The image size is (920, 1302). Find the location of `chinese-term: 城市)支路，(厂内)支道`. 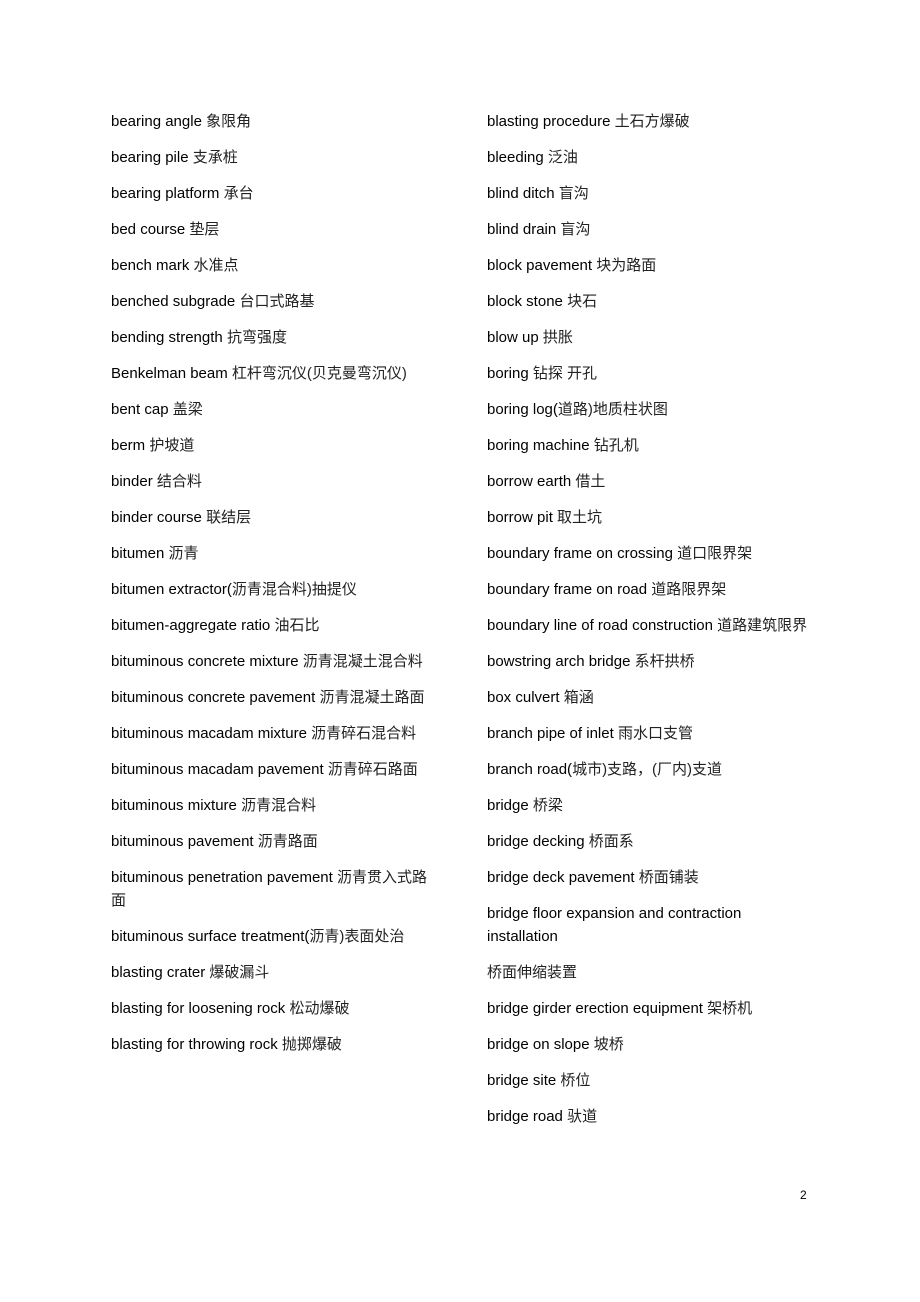

chinese-term: 城市)支路，(厂内)支道 is located at coordinates (647, 769).